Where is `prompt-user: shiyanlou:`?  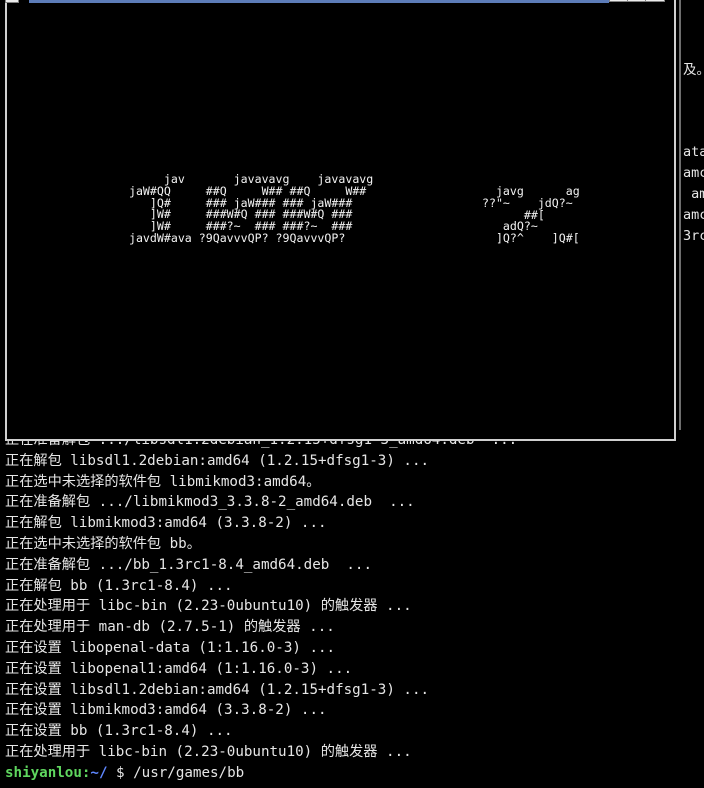
prompt-user: shiyanlou: is located at coordinates (48, 772).